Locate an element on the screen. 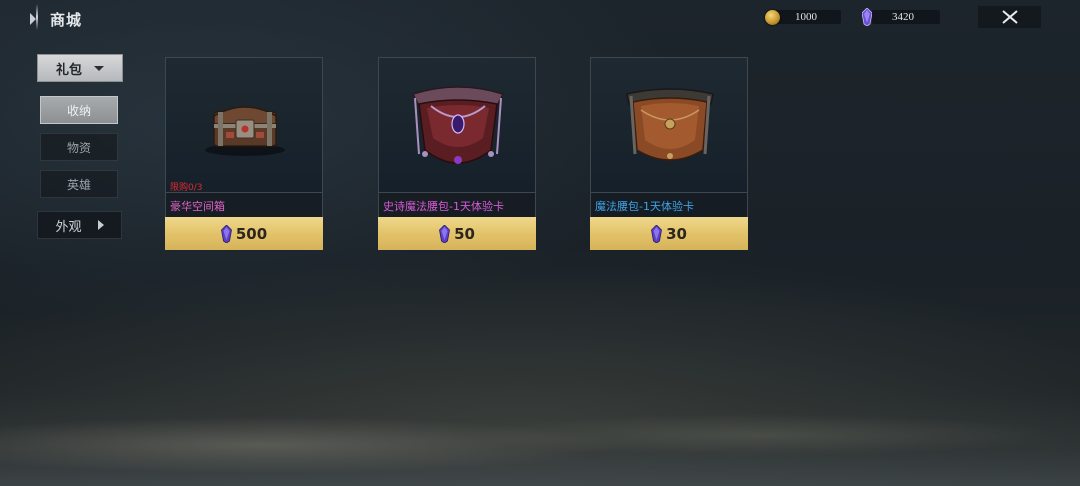  product-image: 限购0/3 is located at coordinates (244, 125).